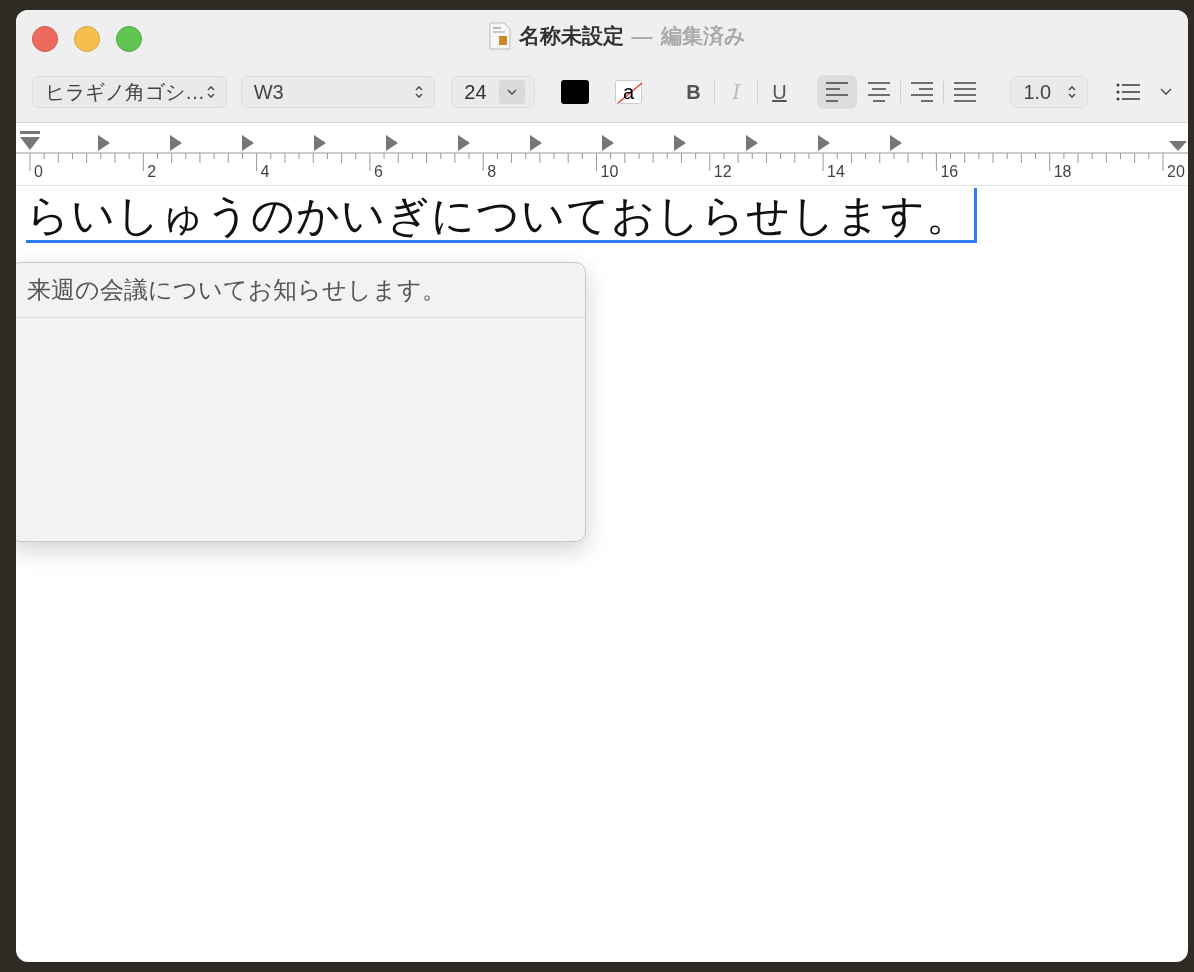 The width and height of the screenshot is (1194, 972). What do you see at coordinates (949, 171) in the screenshot?
I see `ruler-number: 16` at bounding box center [949, 171].